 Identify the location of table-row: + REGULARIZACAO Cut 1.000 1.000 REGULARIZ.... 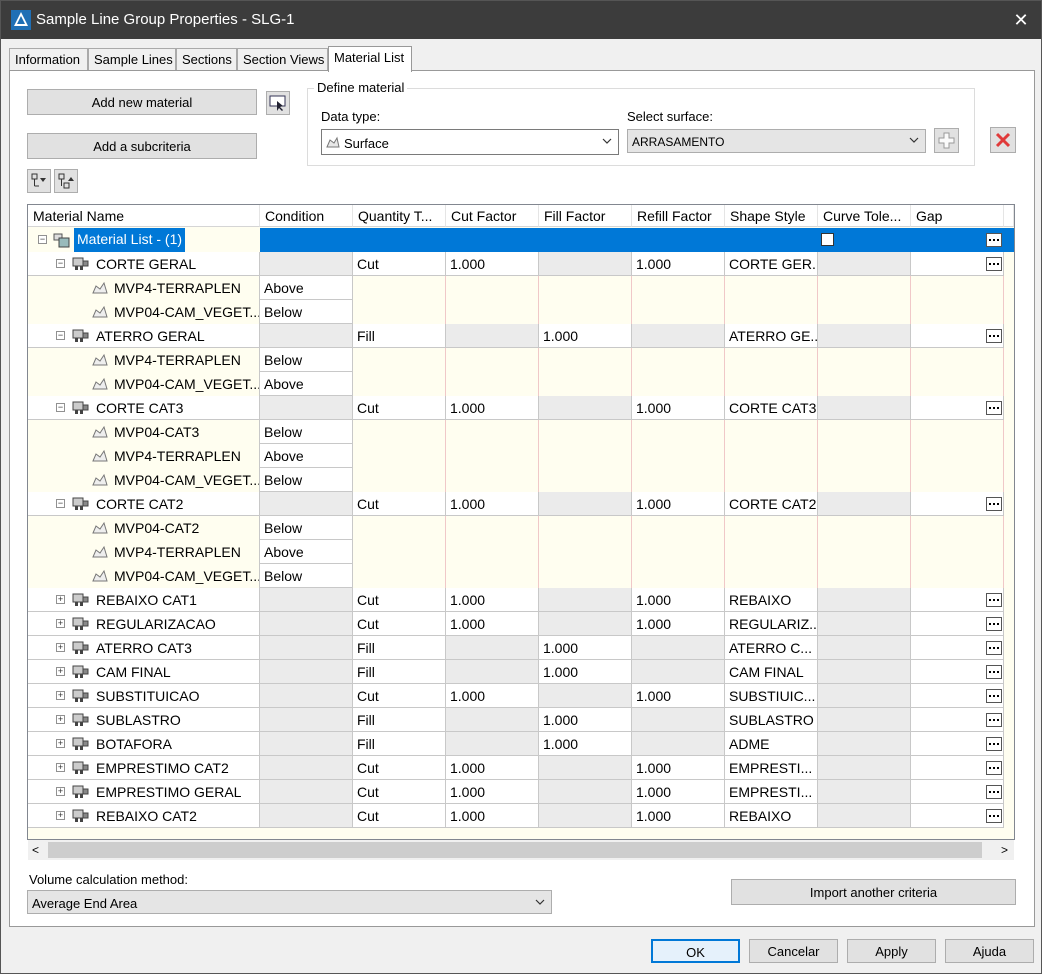
(521, 624).